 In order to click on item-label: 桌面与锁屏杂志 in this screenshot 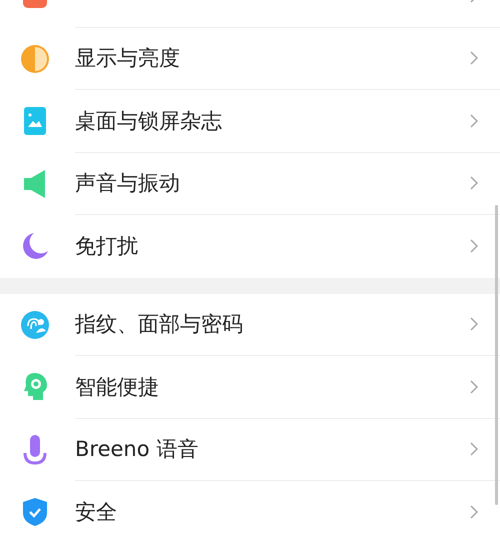, I will do `click(148, 121)`.